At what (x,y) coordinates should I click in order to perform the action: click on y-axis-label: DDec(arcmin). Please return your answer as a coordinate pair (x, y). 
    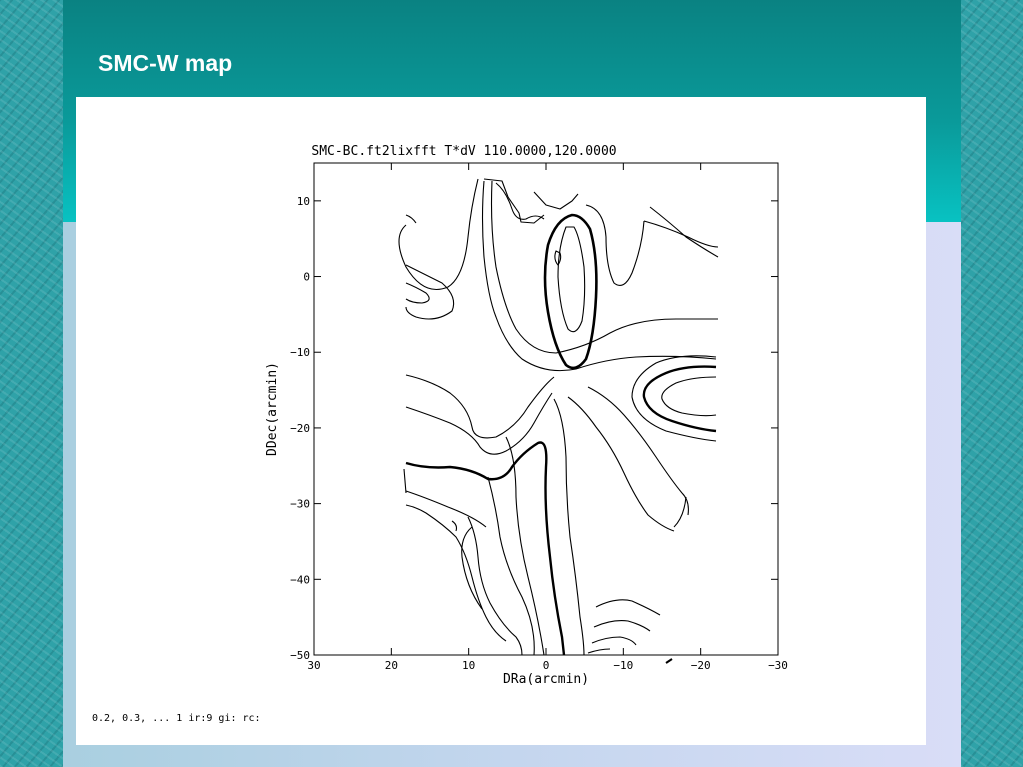
    Looking at the image, I should click on (272, 409).